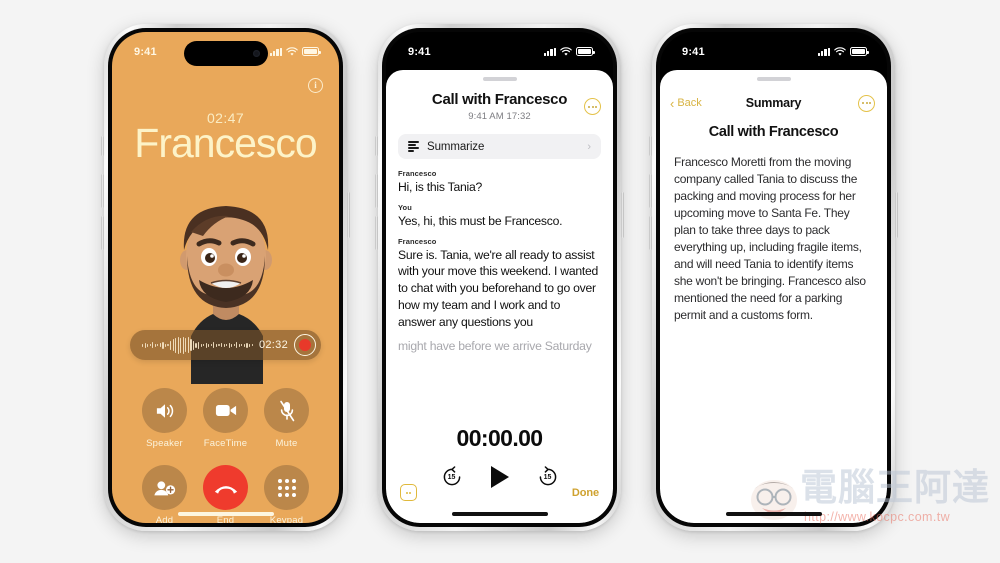 The width and height of the screenshot is (1000, 563). I want to click on facetime-button: FaceTime, so click(225, 418).